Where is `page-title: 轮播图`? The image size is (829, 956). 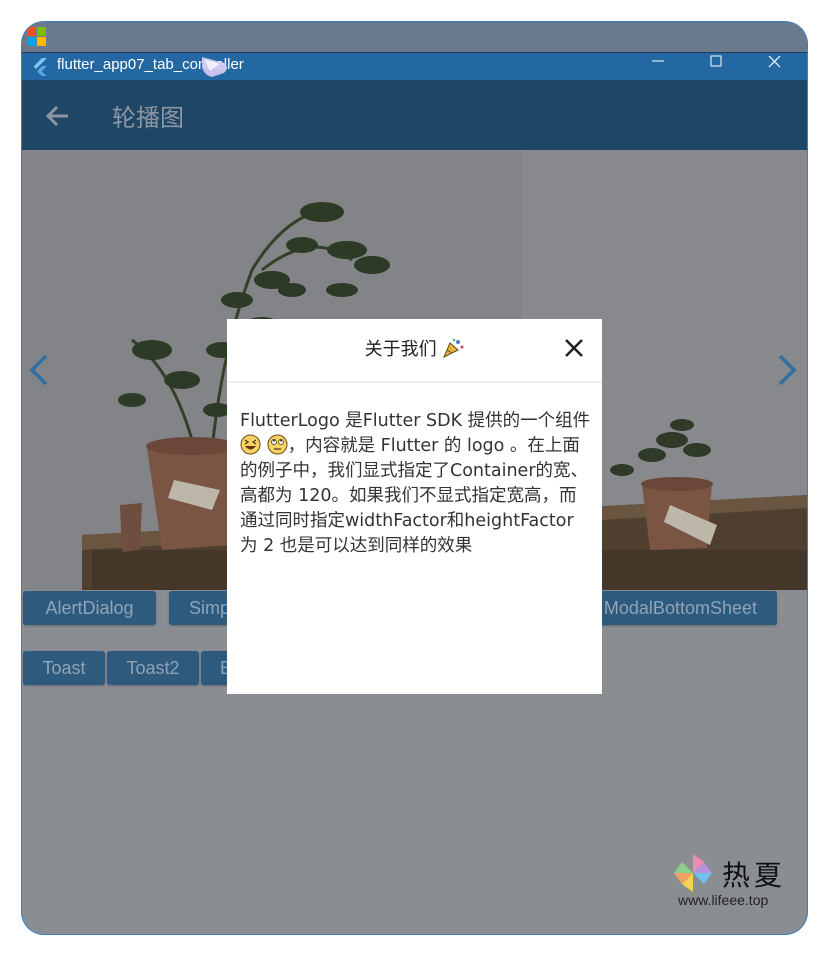
page-title: 轮播图 is located at coordinates (148, 118).